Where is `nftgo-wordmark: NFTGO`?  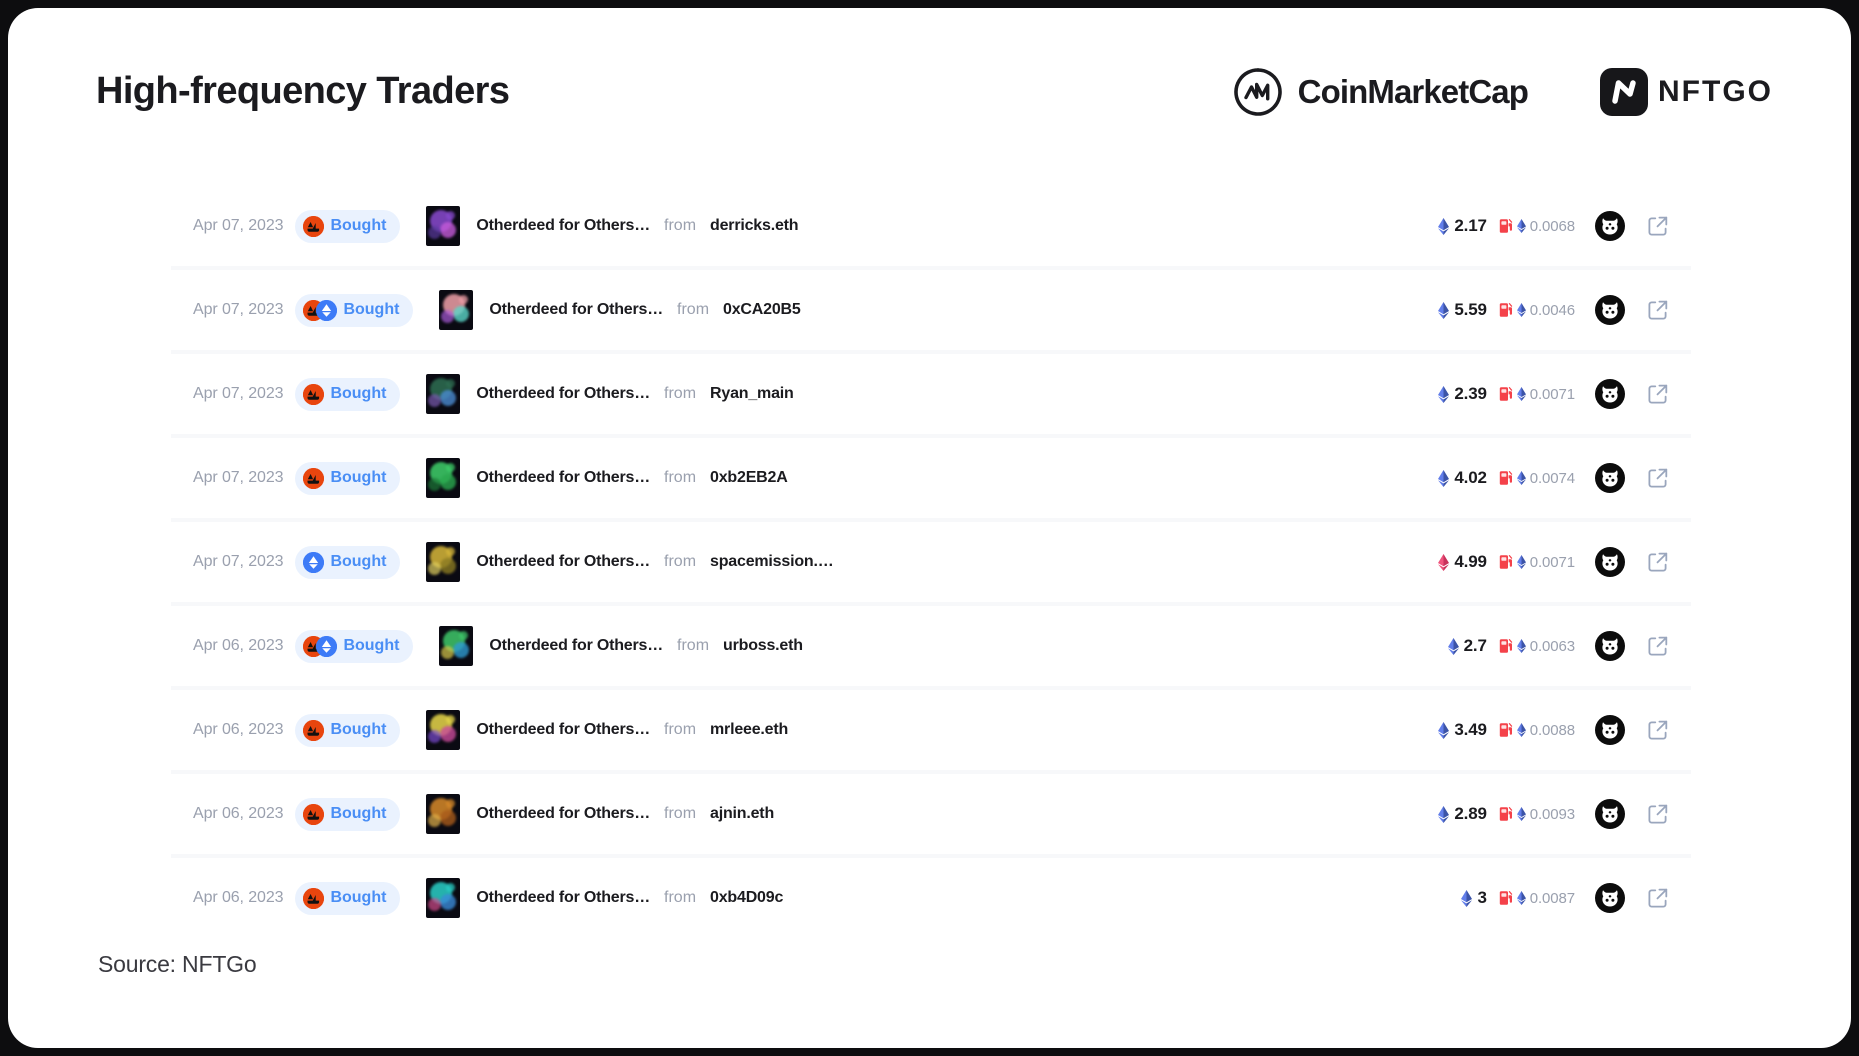
nftgo-wordmark: NFTGO is located at coordinates (1715, 91).